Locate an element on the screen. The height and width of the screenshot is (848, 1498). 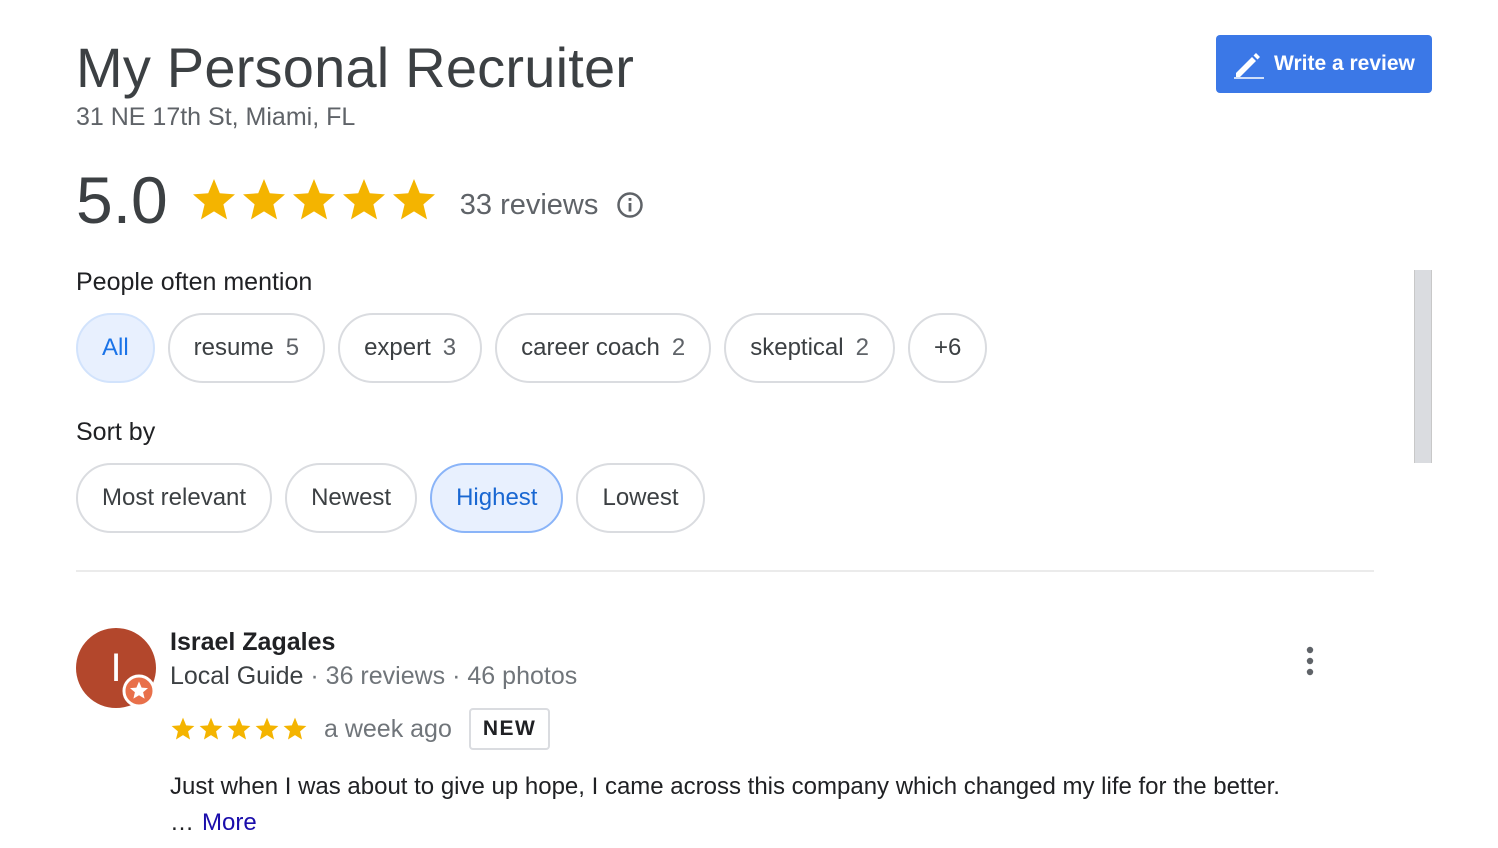
rating-stars is located at coordinates (314, 200).